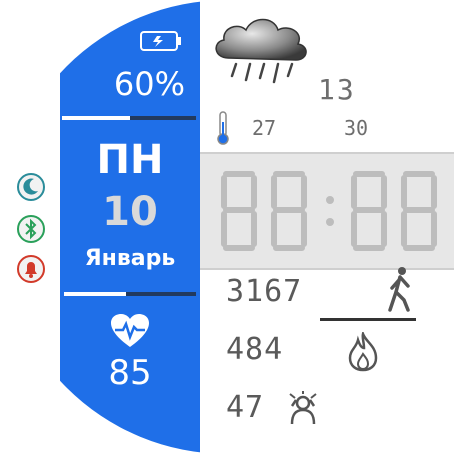  What do you see at coordinates (363, 352) in the screenshot?
I see `flame-icon` at bounding box center [363, 352].